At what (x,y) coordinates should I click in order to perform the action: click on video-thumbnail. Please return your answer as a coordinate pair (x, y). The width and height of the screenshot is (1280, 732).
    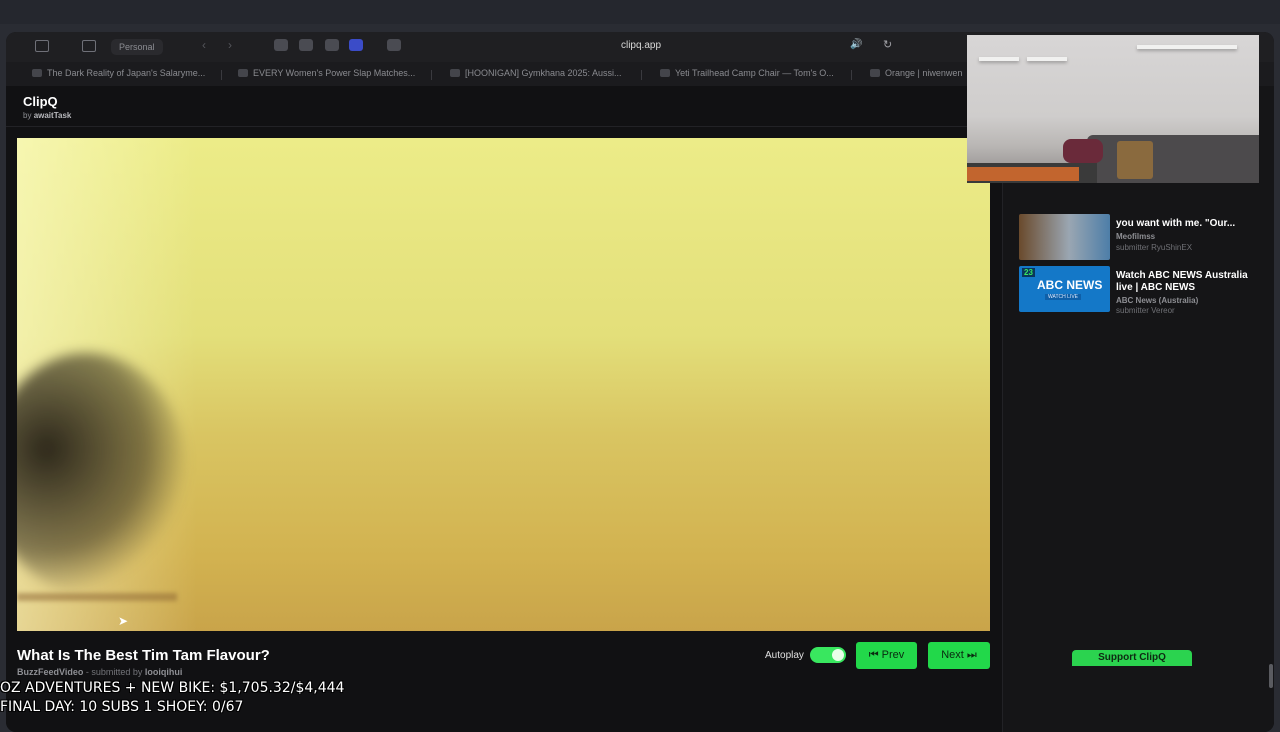
    Looking at the image, I should click on (1064, 237).